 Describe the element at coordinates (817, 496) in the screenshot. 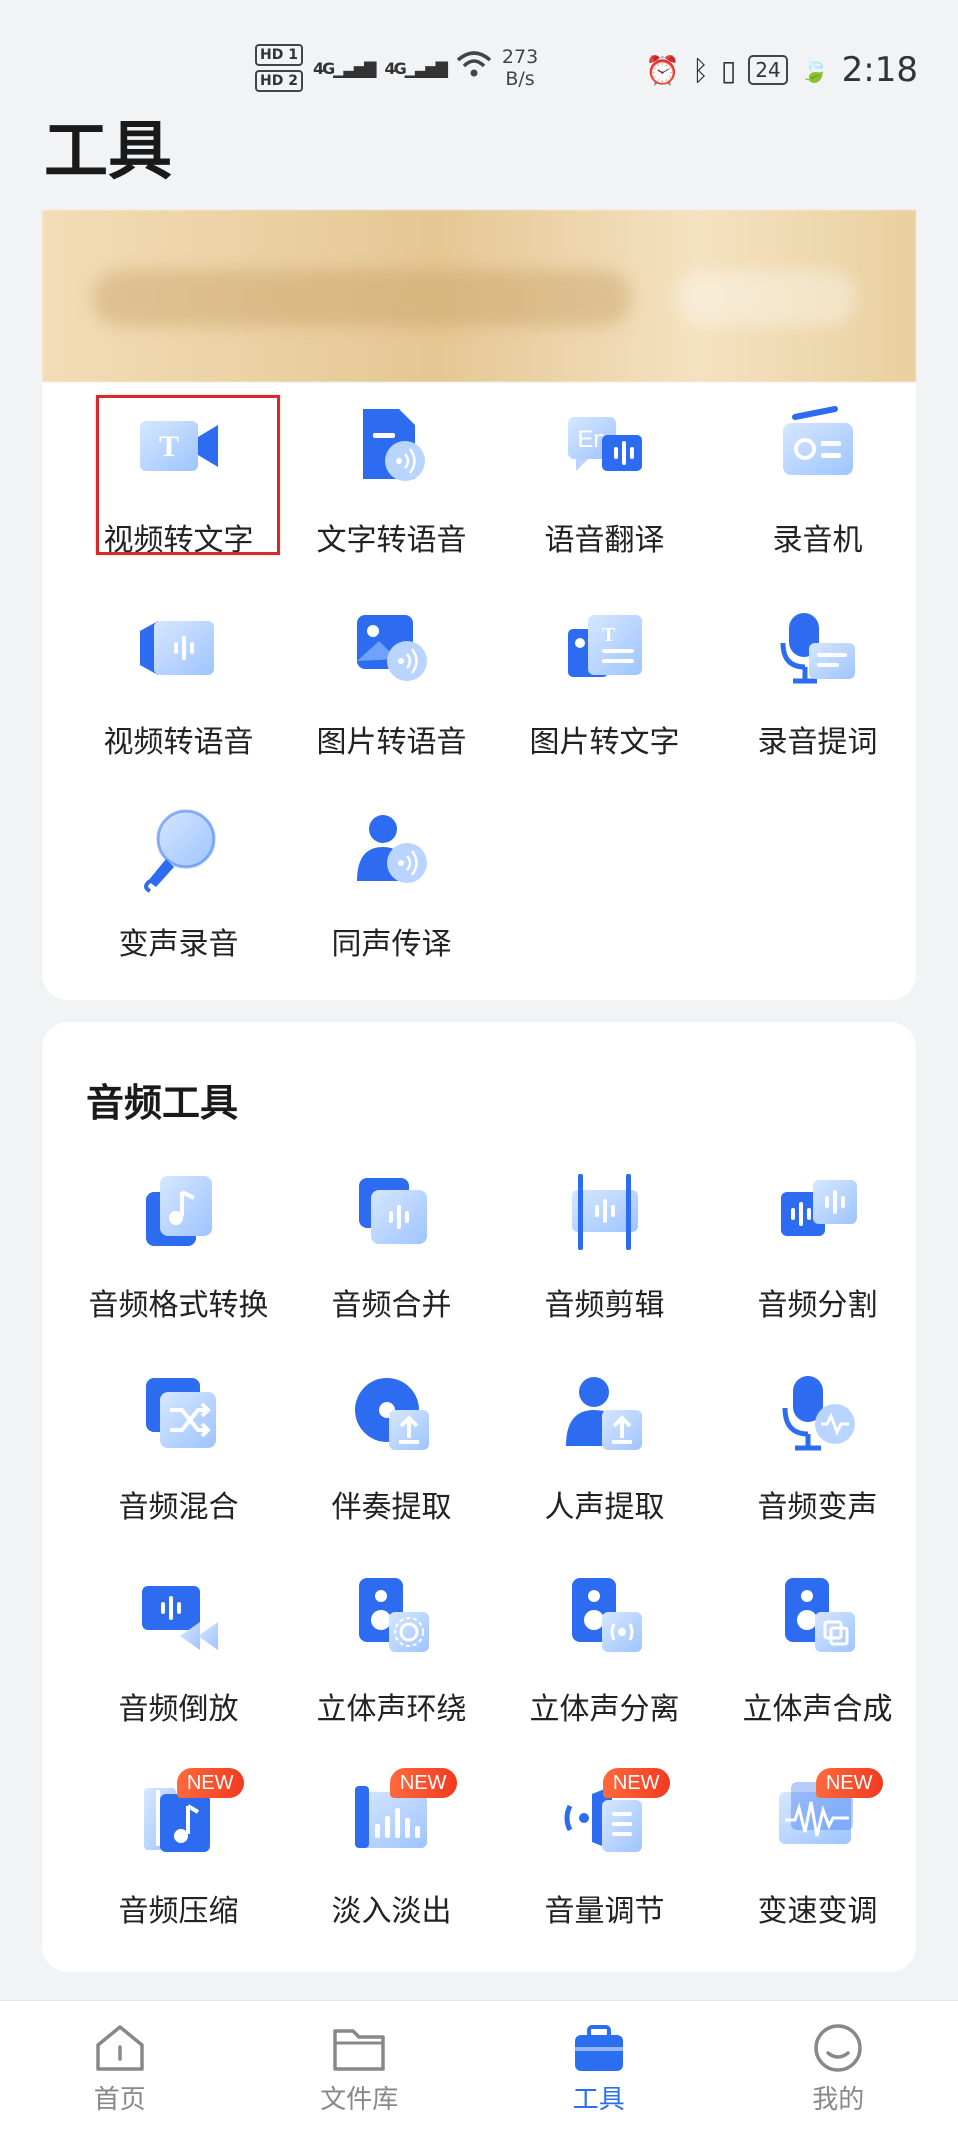

I see `tool-radio-recorder: 录音机` at that location.